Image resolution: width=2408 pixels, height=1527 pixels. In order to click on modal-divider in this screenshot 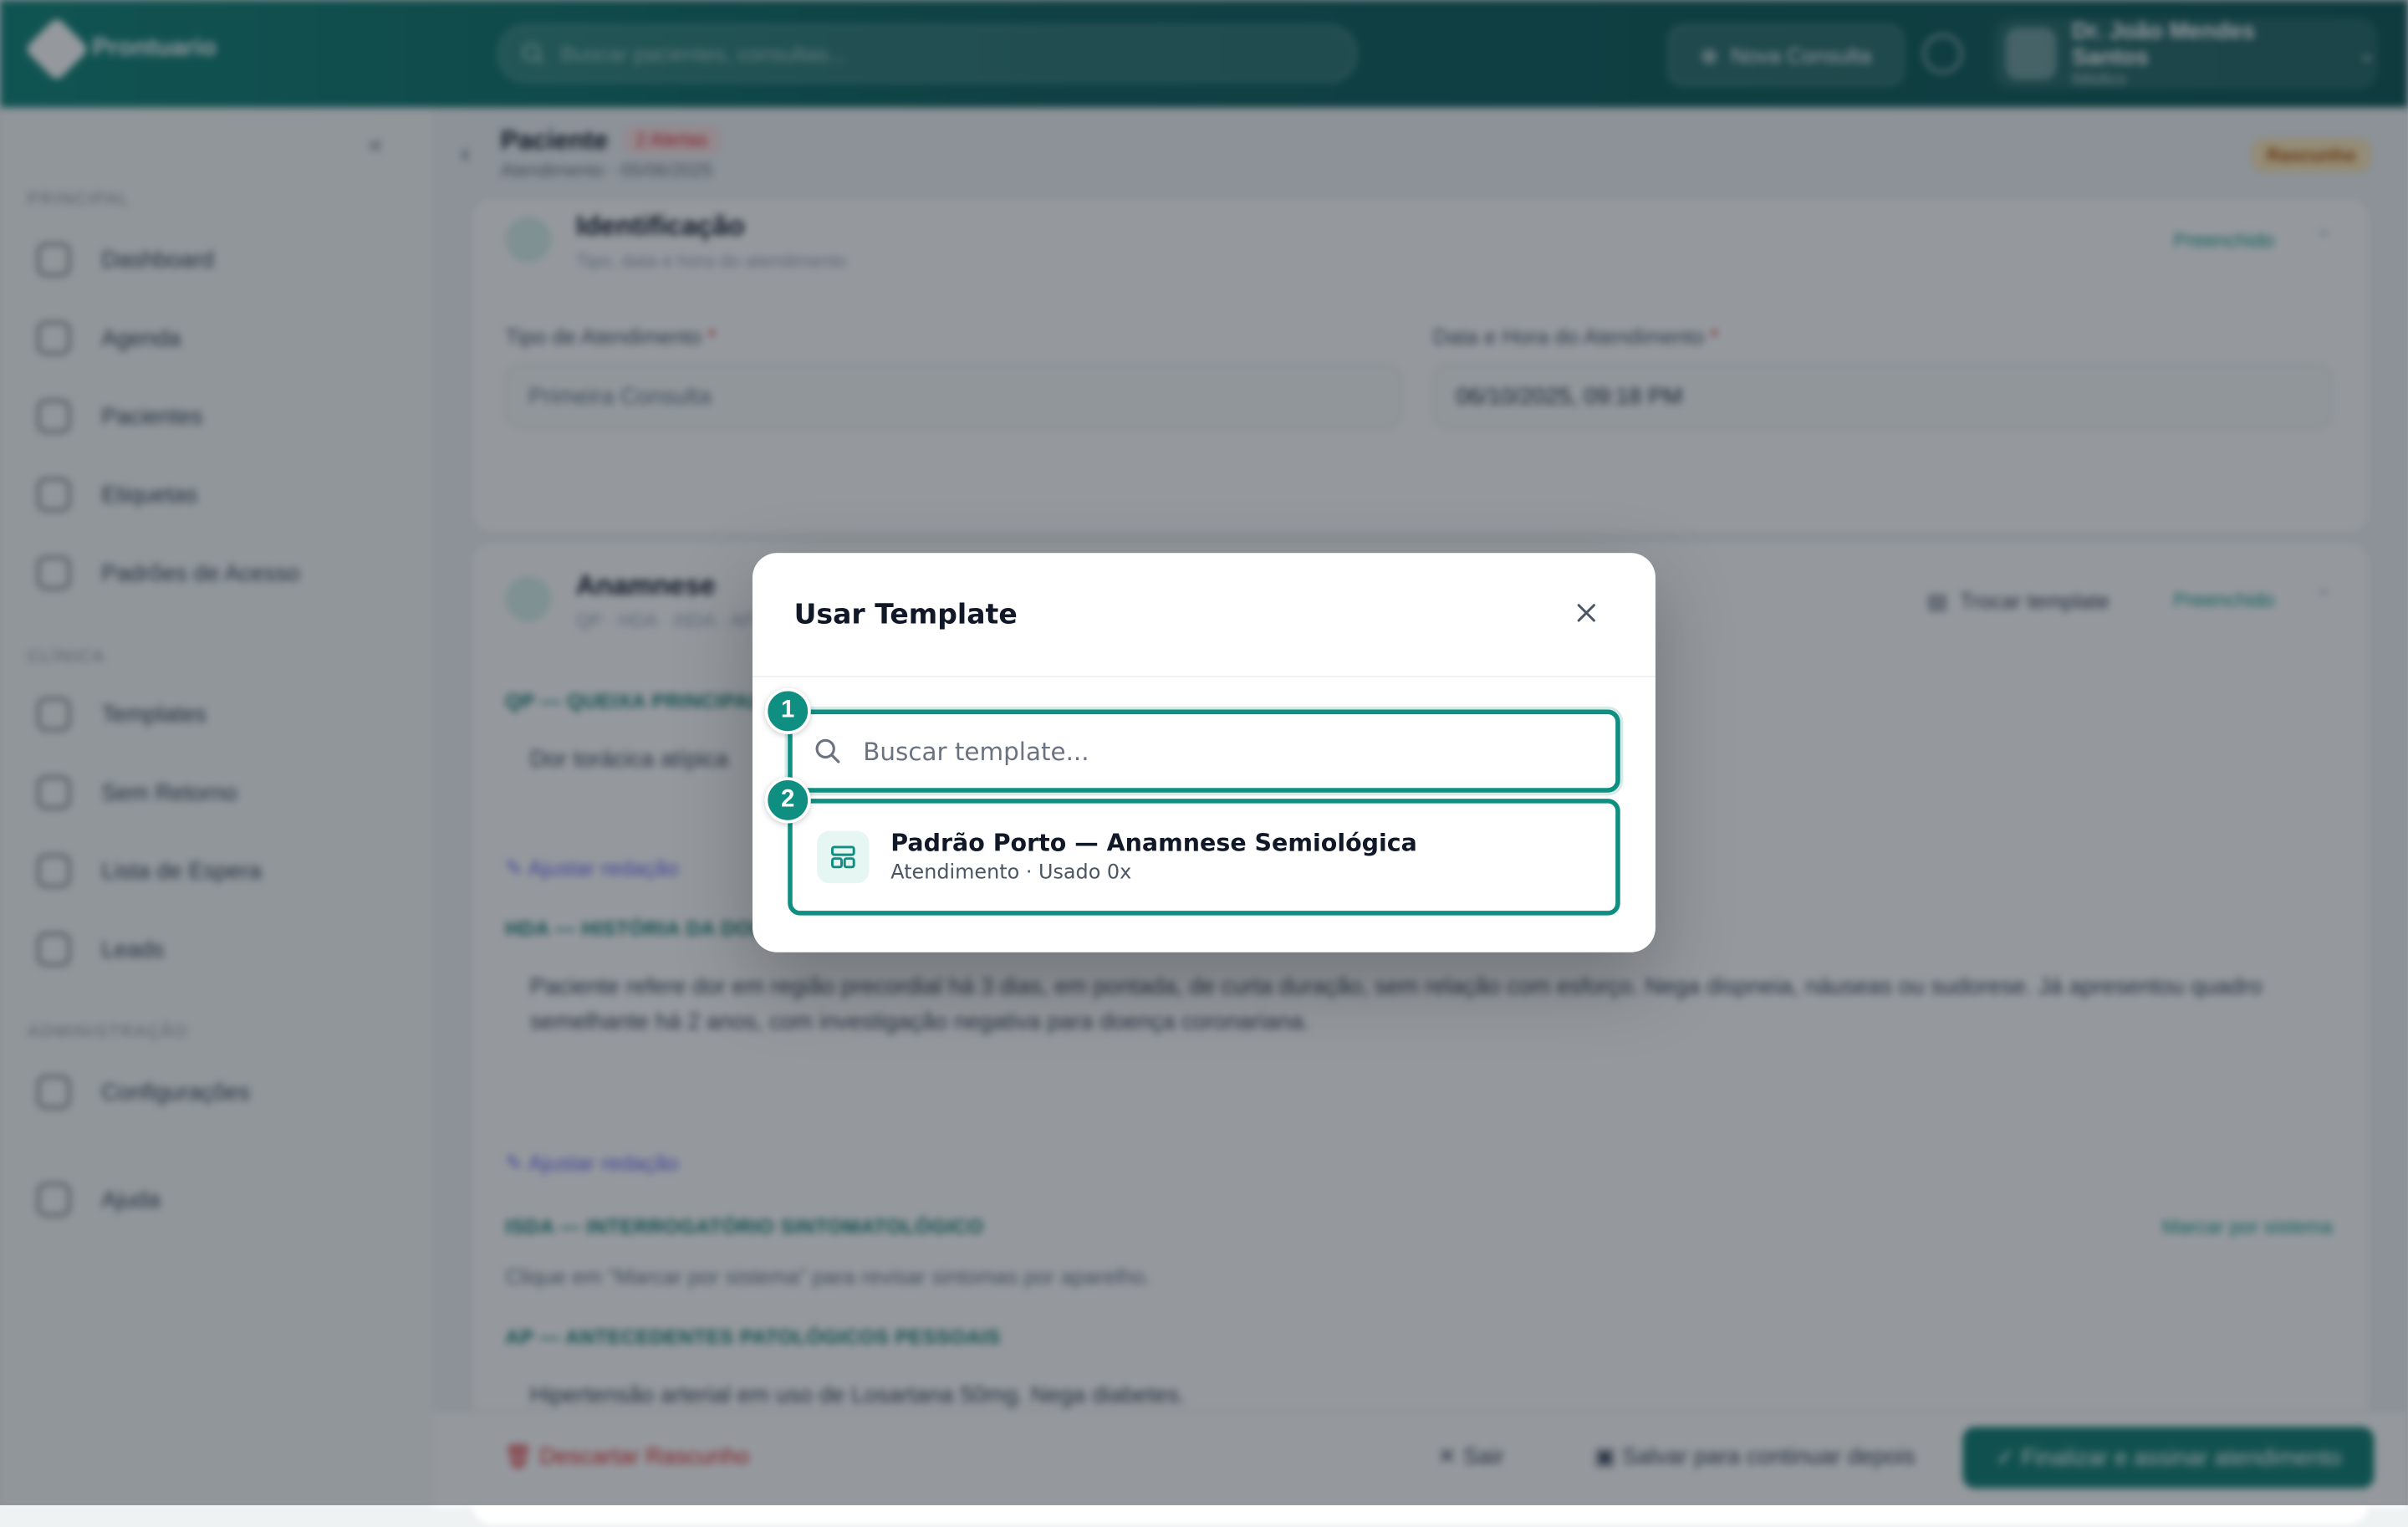, I will do `click(1204, 677)`.